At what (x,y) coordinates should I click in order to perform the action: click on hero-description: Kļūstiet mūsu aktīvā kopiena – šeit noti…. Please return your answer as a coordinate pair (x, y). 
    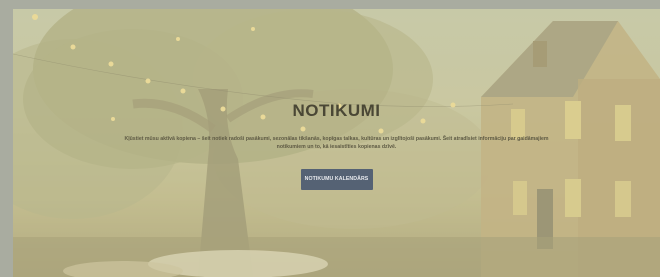
    Looking at the image, I should click on (336, 143).